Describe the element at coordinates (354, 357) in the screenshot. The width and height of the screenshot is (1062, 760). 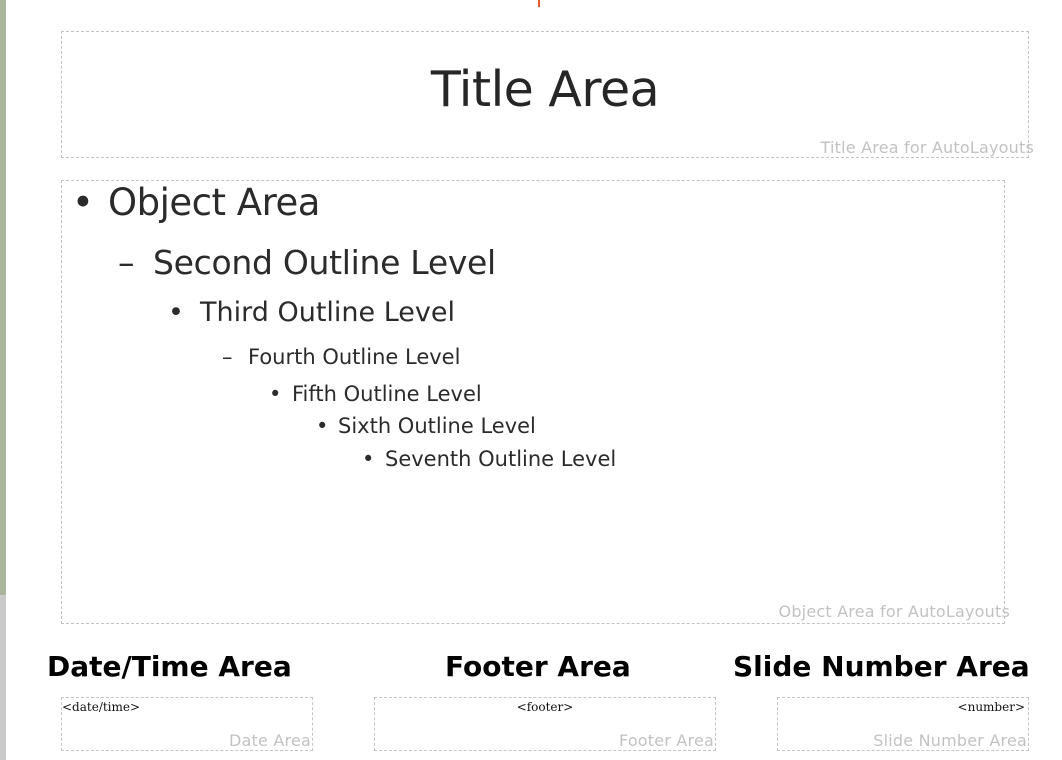
I see `outline-level-4-text: Fourth Outline Level` at that location.